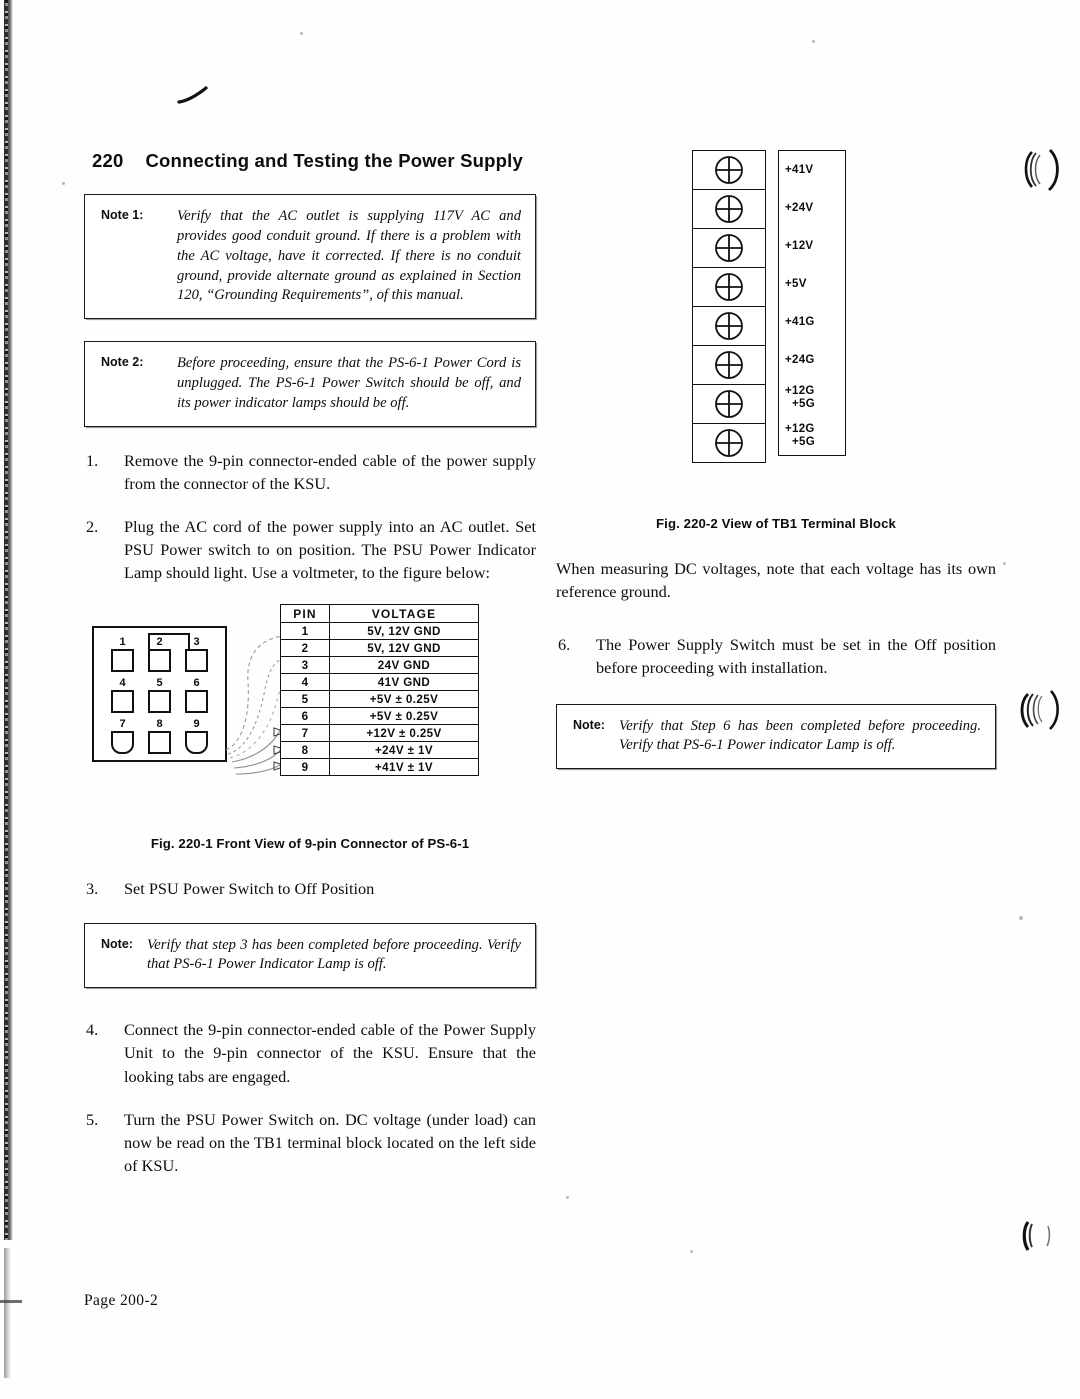 The width and height of the screenshot is (1080, 1399). What do you see at coordinates (92, 460) in the screenshot?
I see `step-number: 1.` at bounding box center [92, 460].